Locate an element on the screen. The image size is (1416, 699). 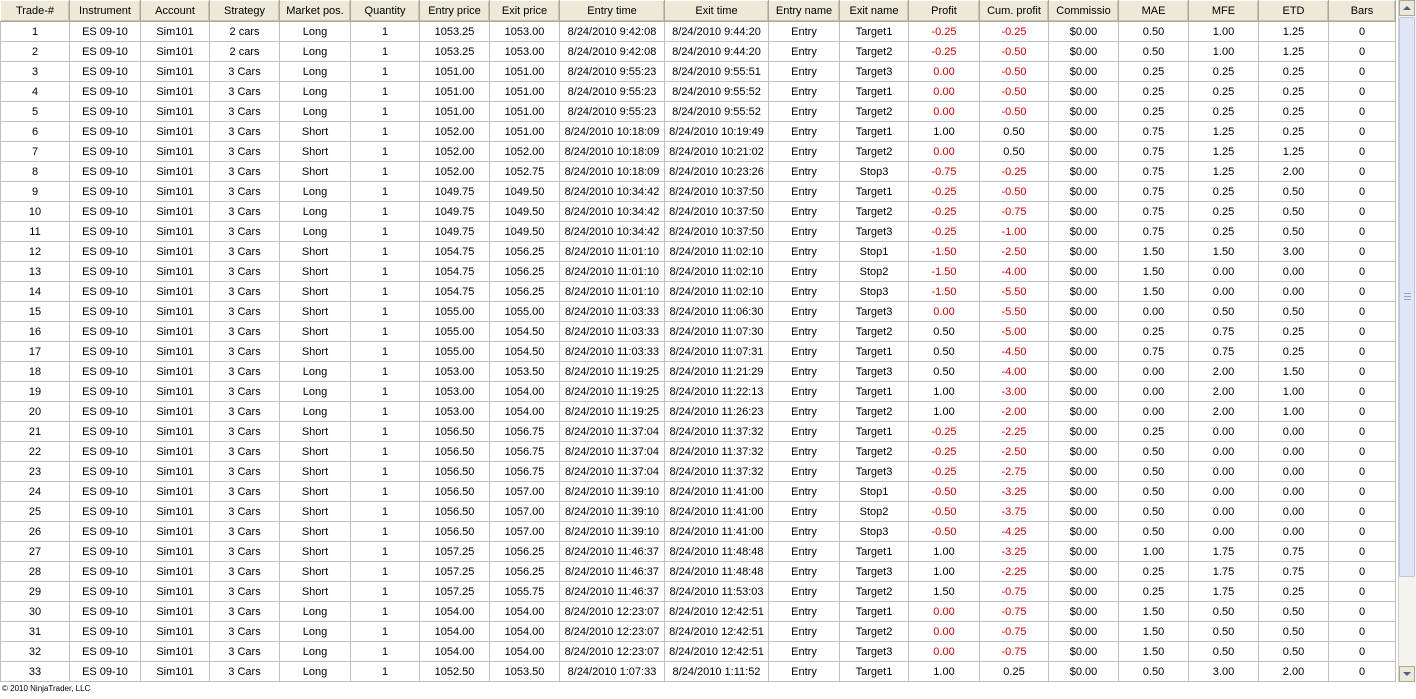
column-header-entry-time: Entry time is located at coordinates (612, 11).